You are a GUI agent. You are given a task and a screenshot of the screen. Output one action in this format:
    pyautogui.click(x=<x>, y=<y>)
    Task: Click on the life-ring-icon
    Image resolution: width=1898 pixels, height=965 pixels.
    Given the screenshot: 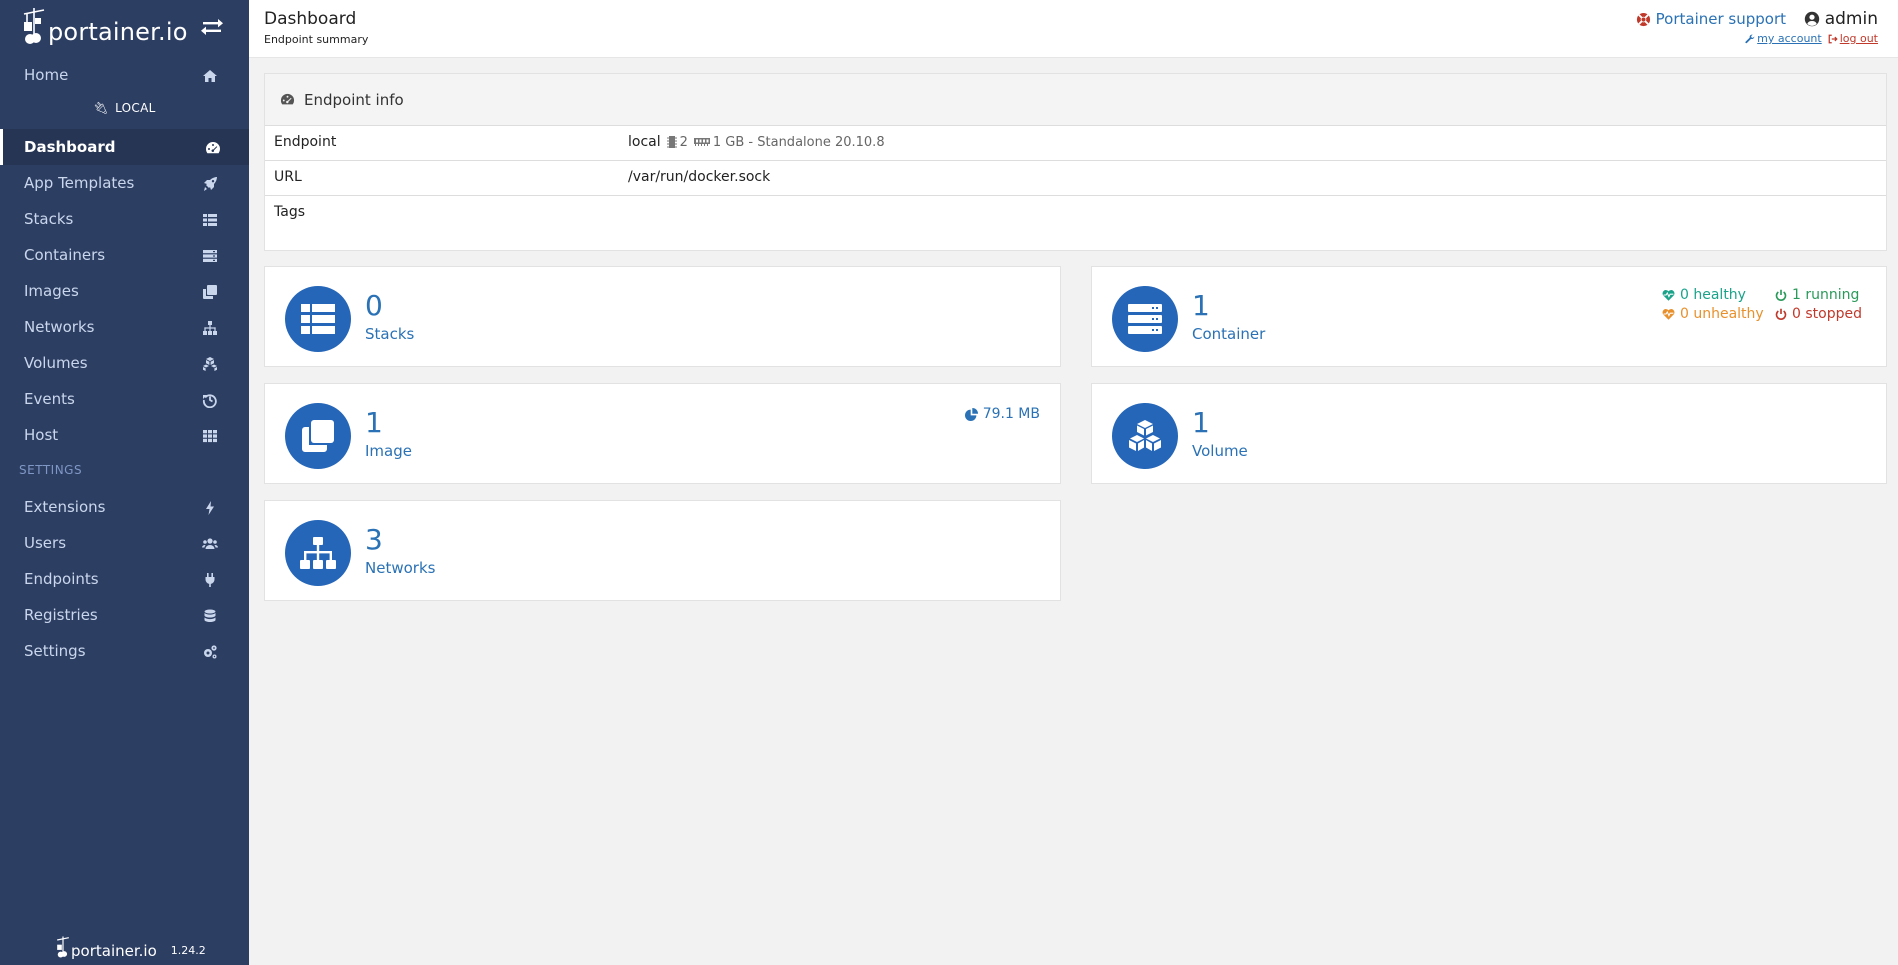 What is the action you would take?
    pyautogui.click(x=1643, y=19)
    